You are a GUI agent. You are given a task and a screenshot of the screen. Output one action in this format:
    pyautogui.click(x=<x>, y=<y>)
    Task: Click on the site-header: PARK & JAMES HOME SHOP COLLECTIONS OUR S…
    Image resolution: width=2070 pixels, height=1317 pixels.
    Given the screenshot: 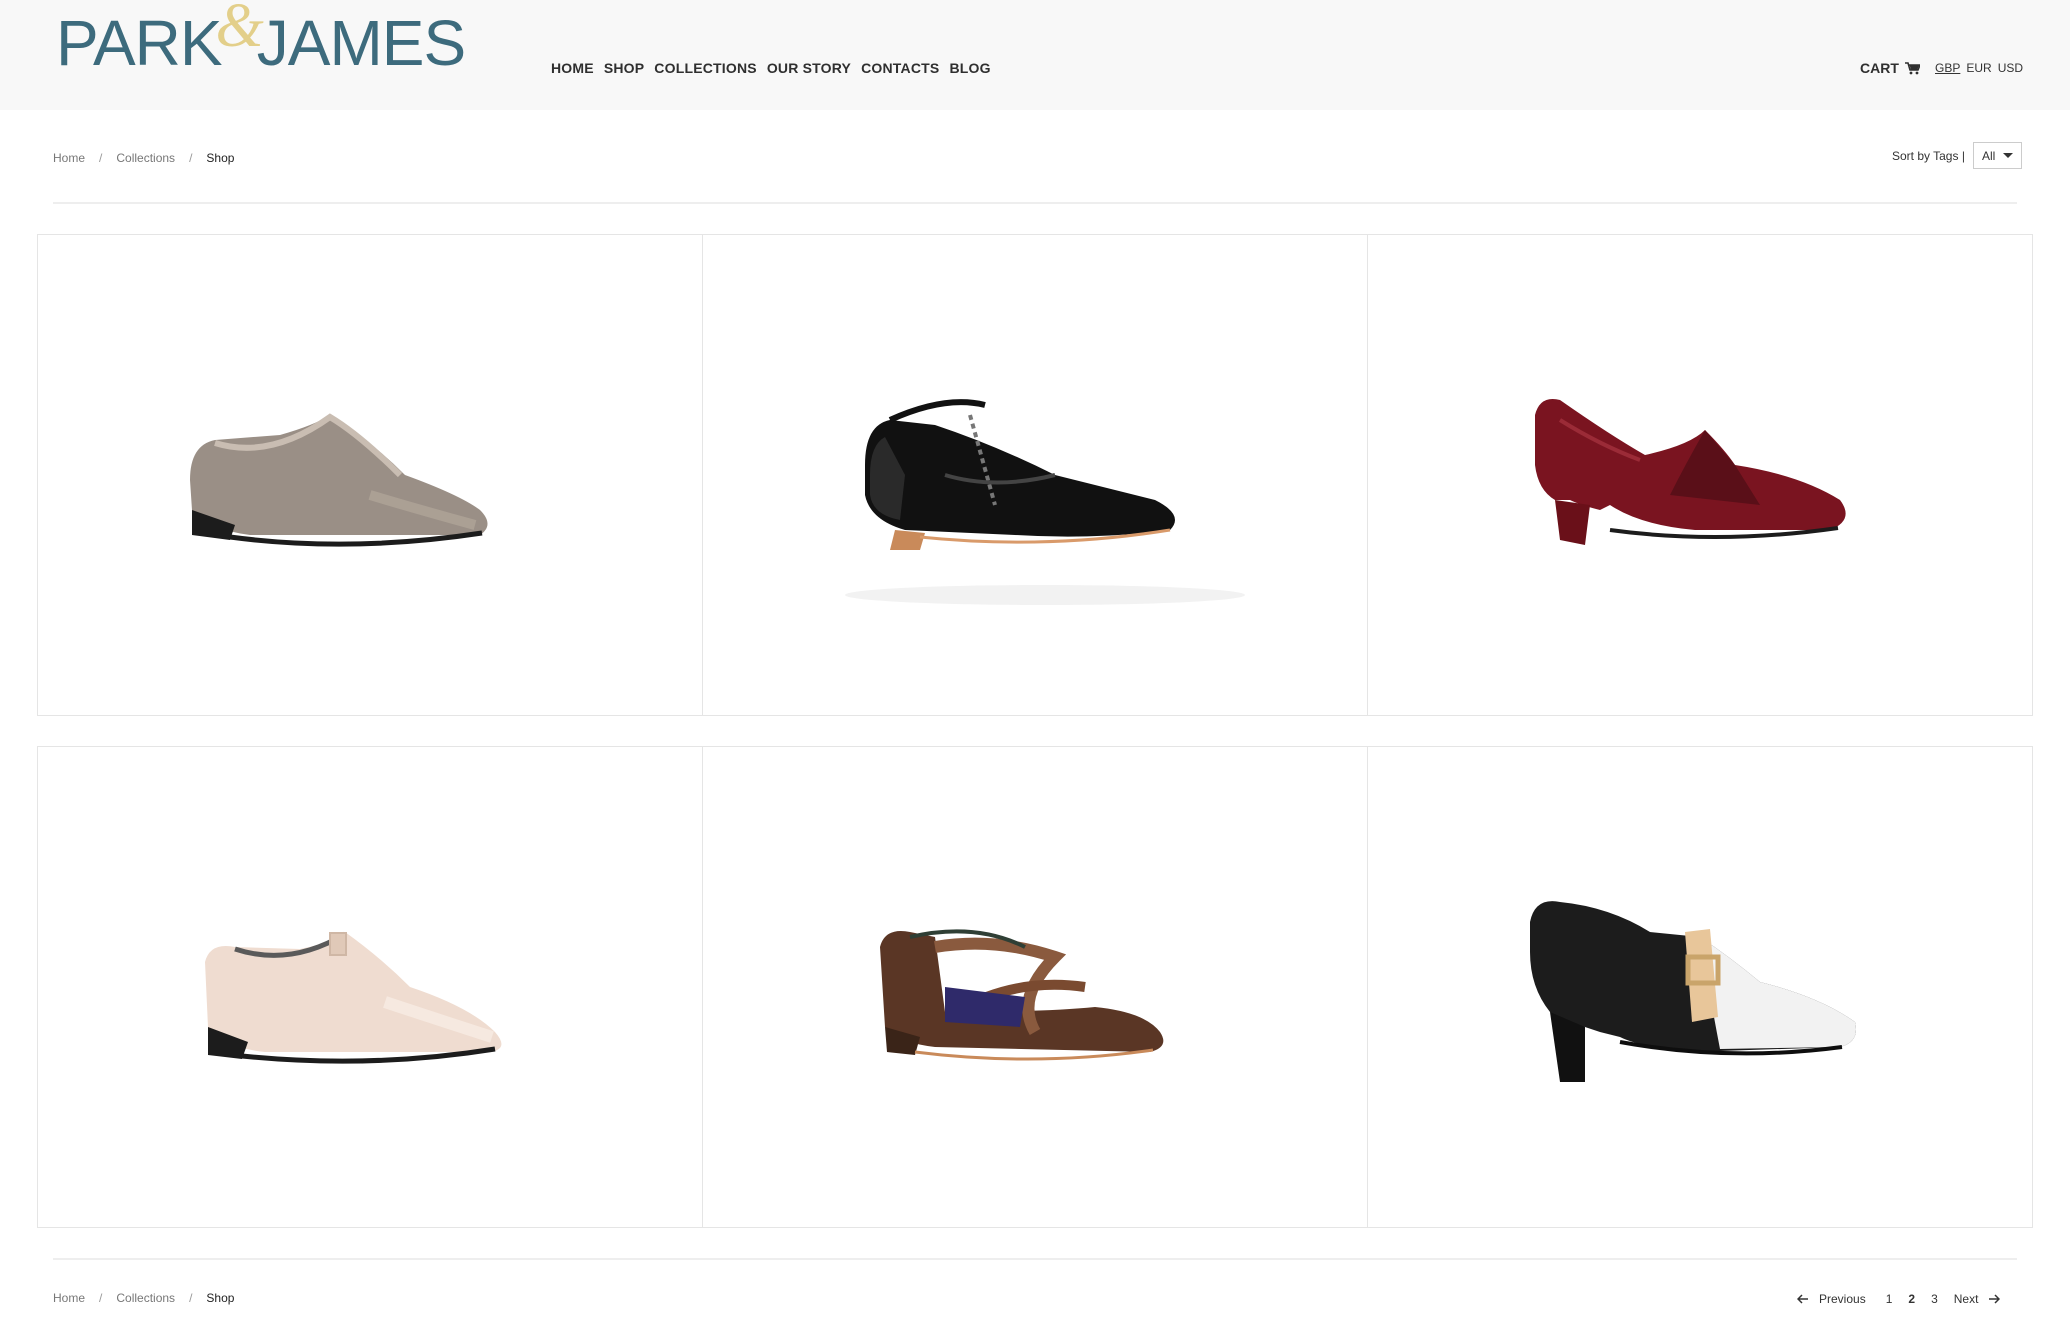 What is the action you would take?
    pyautogui.click(x=1035, y=55)
    